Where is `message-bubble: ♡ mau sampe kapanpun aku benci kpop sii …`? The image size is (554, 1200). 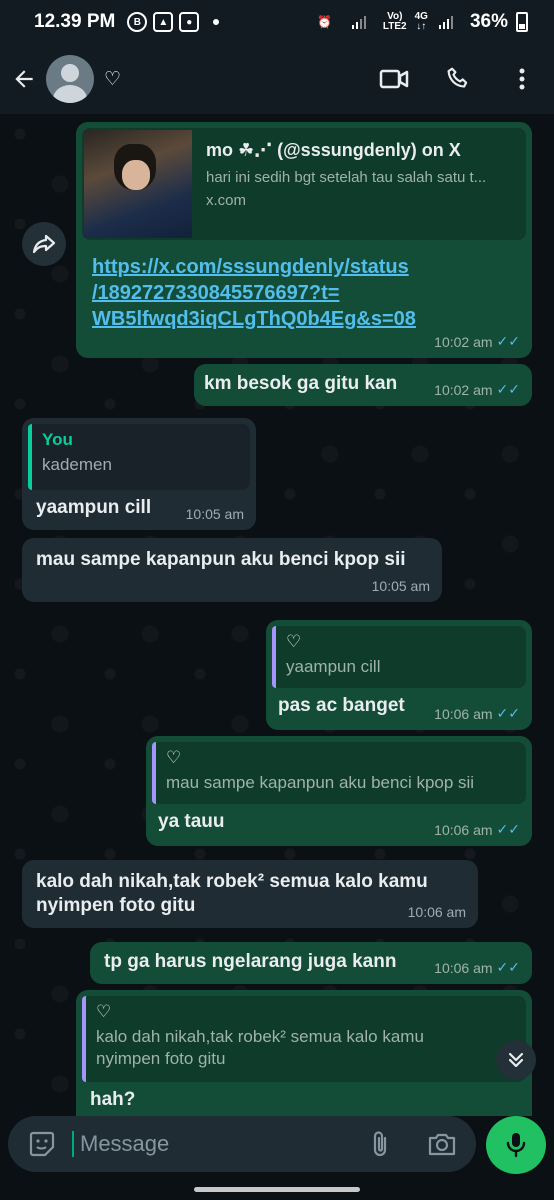 message-bubble: ♡ mau sampe kapanpun aku benci kpop sii … is located at coordinates (339, 791).